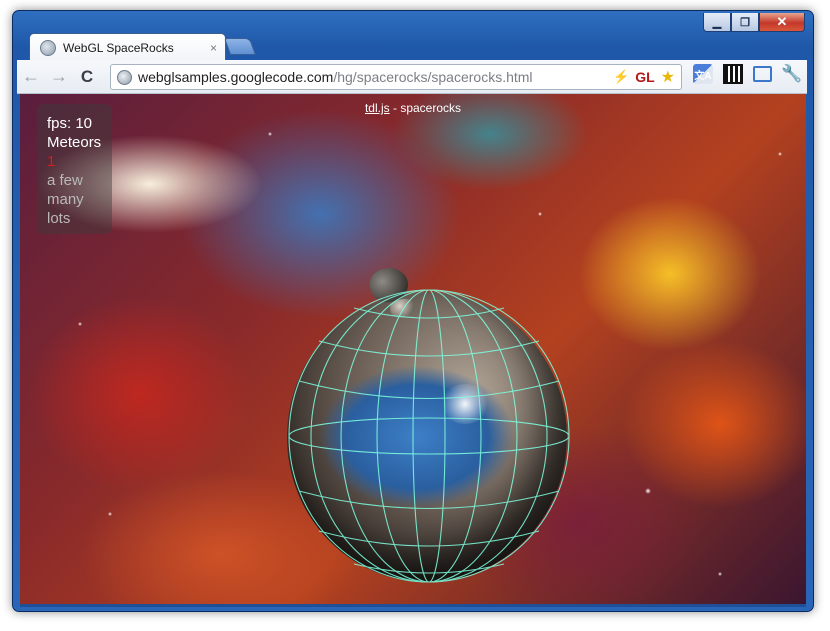 The height and width of the screenshot is (631, 830). What do you see at coordinates (621, 77) in the screenshot?
I see `lightning-icon: ⚡` at bounding box center [621, 77].